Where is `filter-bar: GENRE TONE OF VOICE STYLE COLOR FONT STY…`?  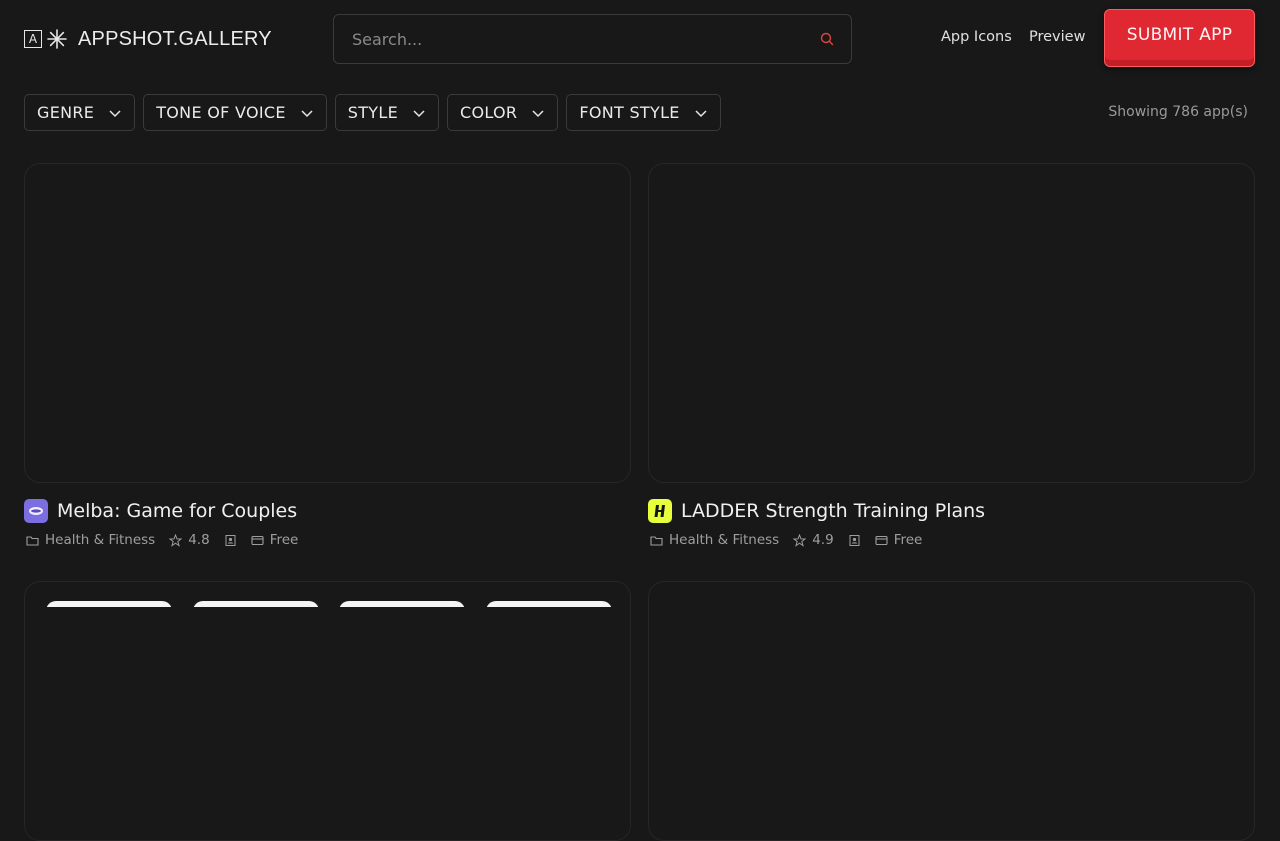
filter-bar: GENRE TONE OF VOICE STYLE COLOR FONT STY… is located at coordinates (372, 112).